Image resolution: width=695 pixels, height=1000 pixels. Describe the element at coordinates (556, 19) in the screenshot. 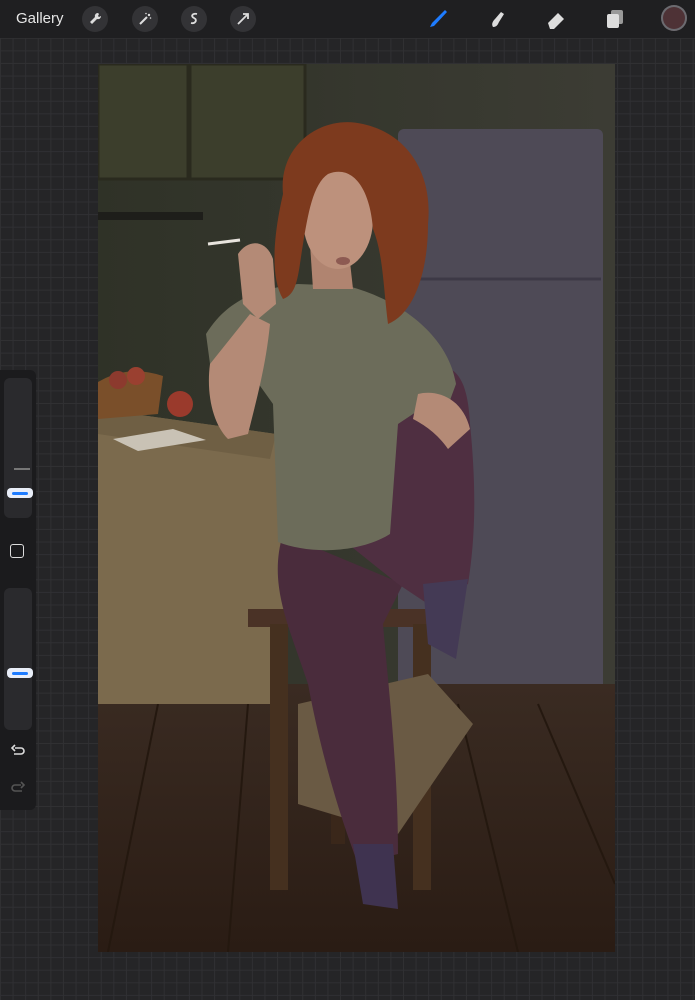

I see `eraser-icon` at that location.